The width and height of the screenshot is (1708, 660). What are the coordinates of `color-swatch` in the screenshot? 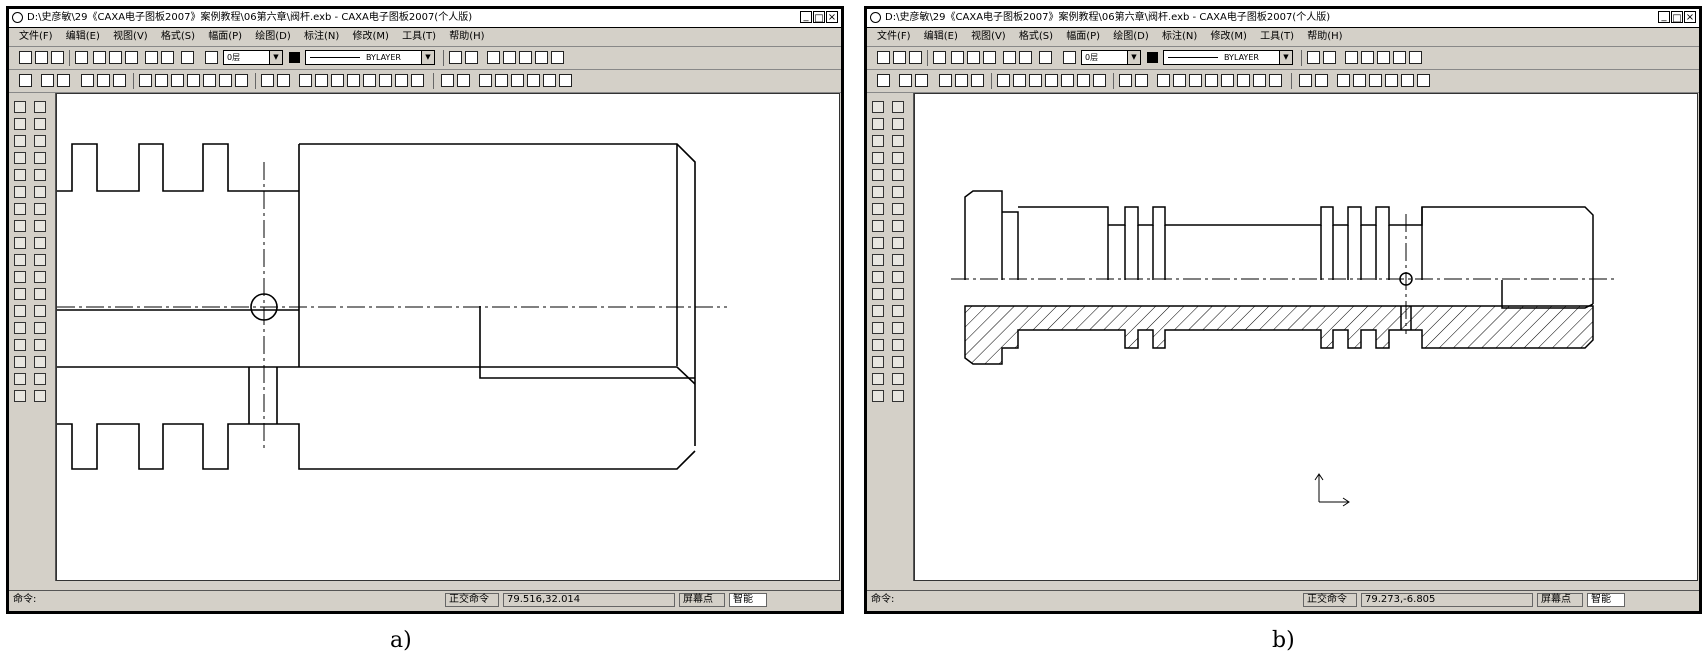 It's located at (294, 57).